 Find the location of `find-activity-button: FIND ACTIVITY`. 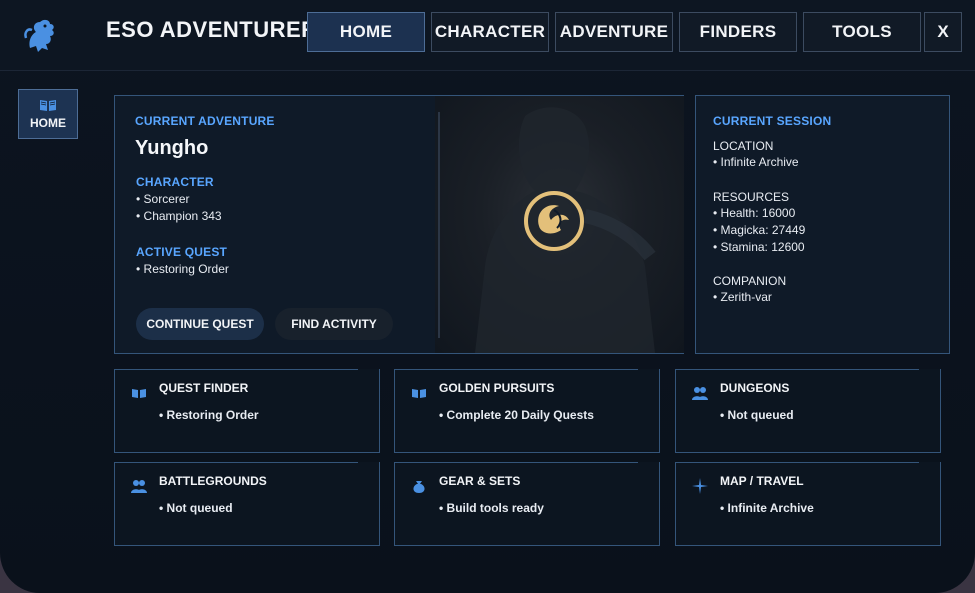

find-activity-button: FIND ACTIVITY is located at coordinates (334, 324).